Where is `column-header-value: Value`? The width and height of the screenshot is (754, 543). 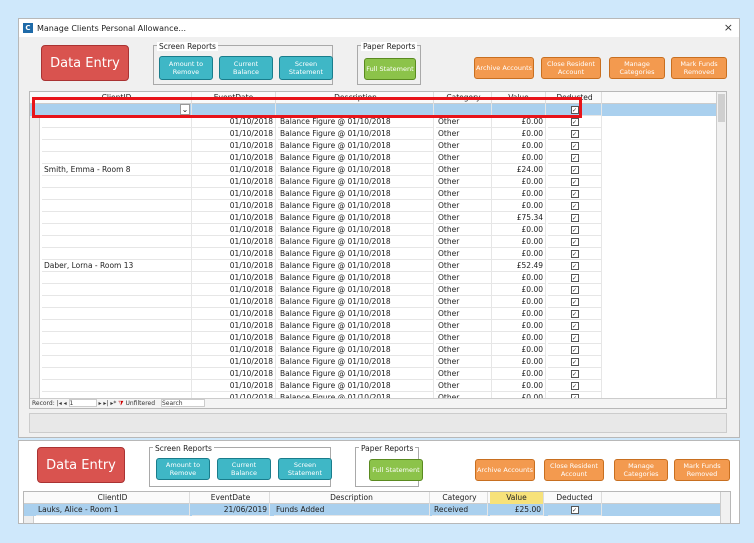
column-header-value: Value is located at coordinates (517, 498).